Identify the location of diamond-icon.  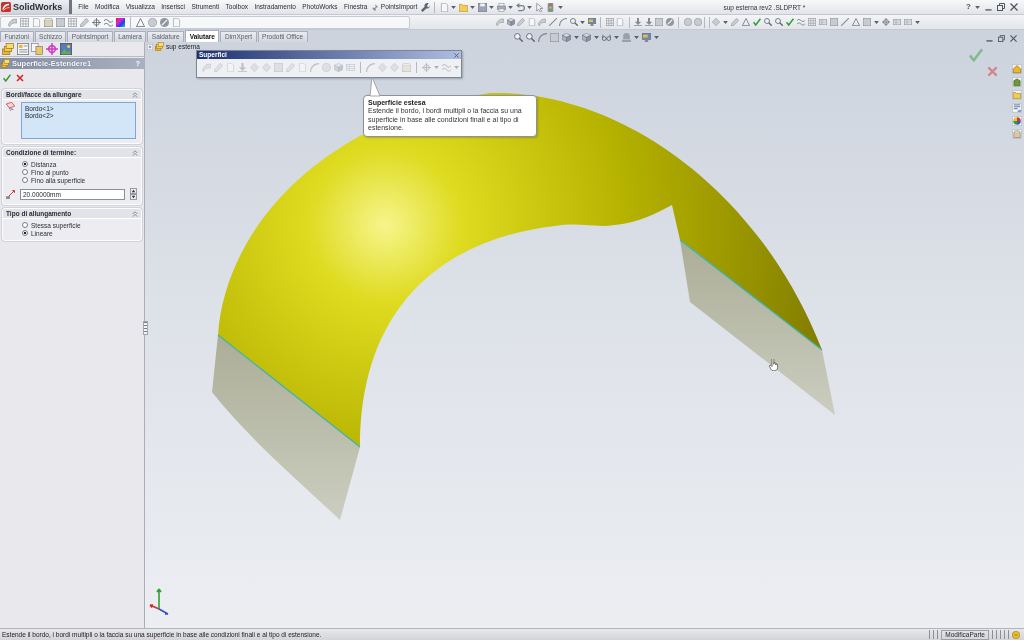
(716, 22).